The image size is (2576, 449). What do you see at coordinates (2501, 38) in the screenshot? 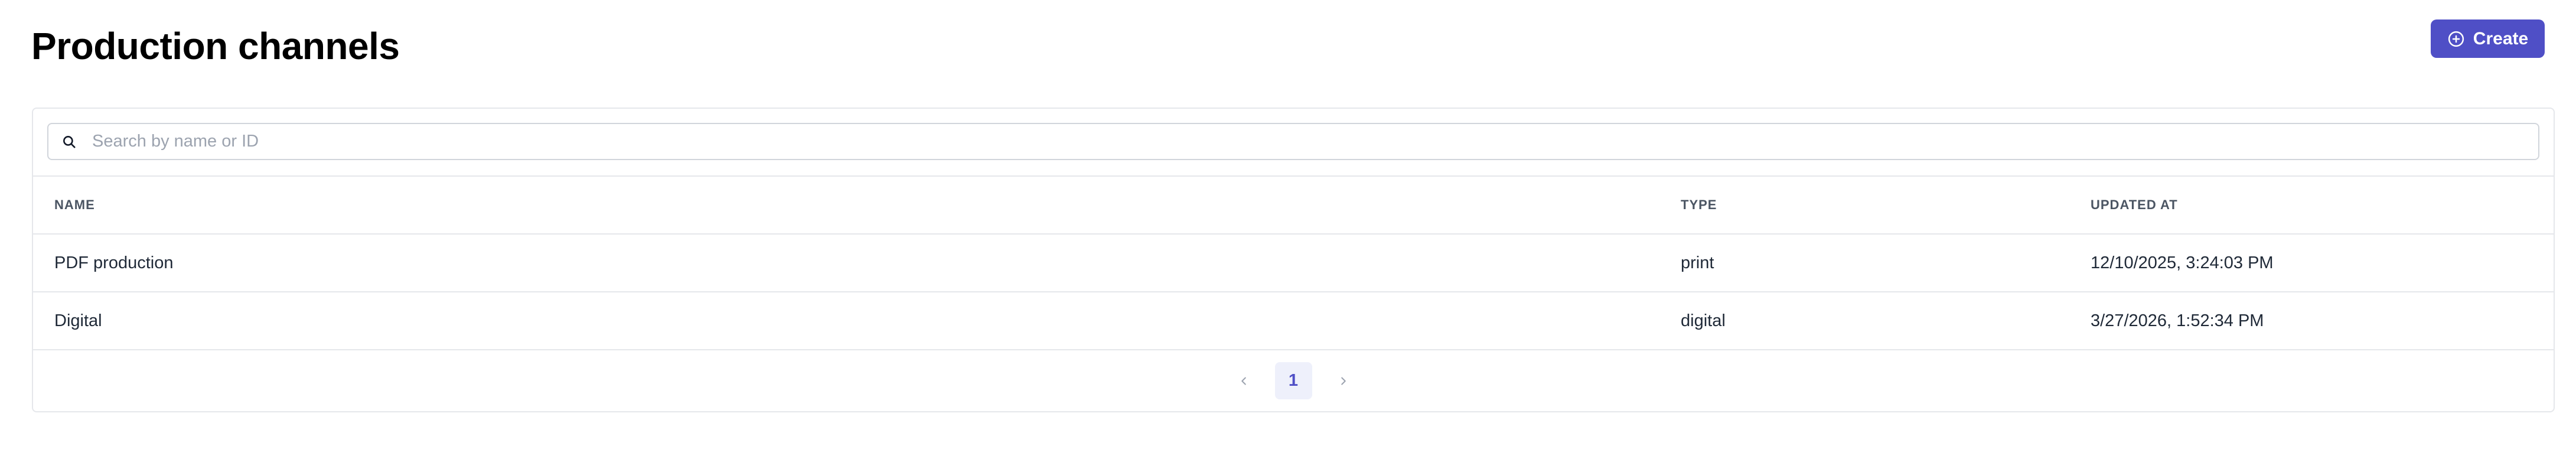
I see `create-button-label: Create` at bounding box center [2501, 38].